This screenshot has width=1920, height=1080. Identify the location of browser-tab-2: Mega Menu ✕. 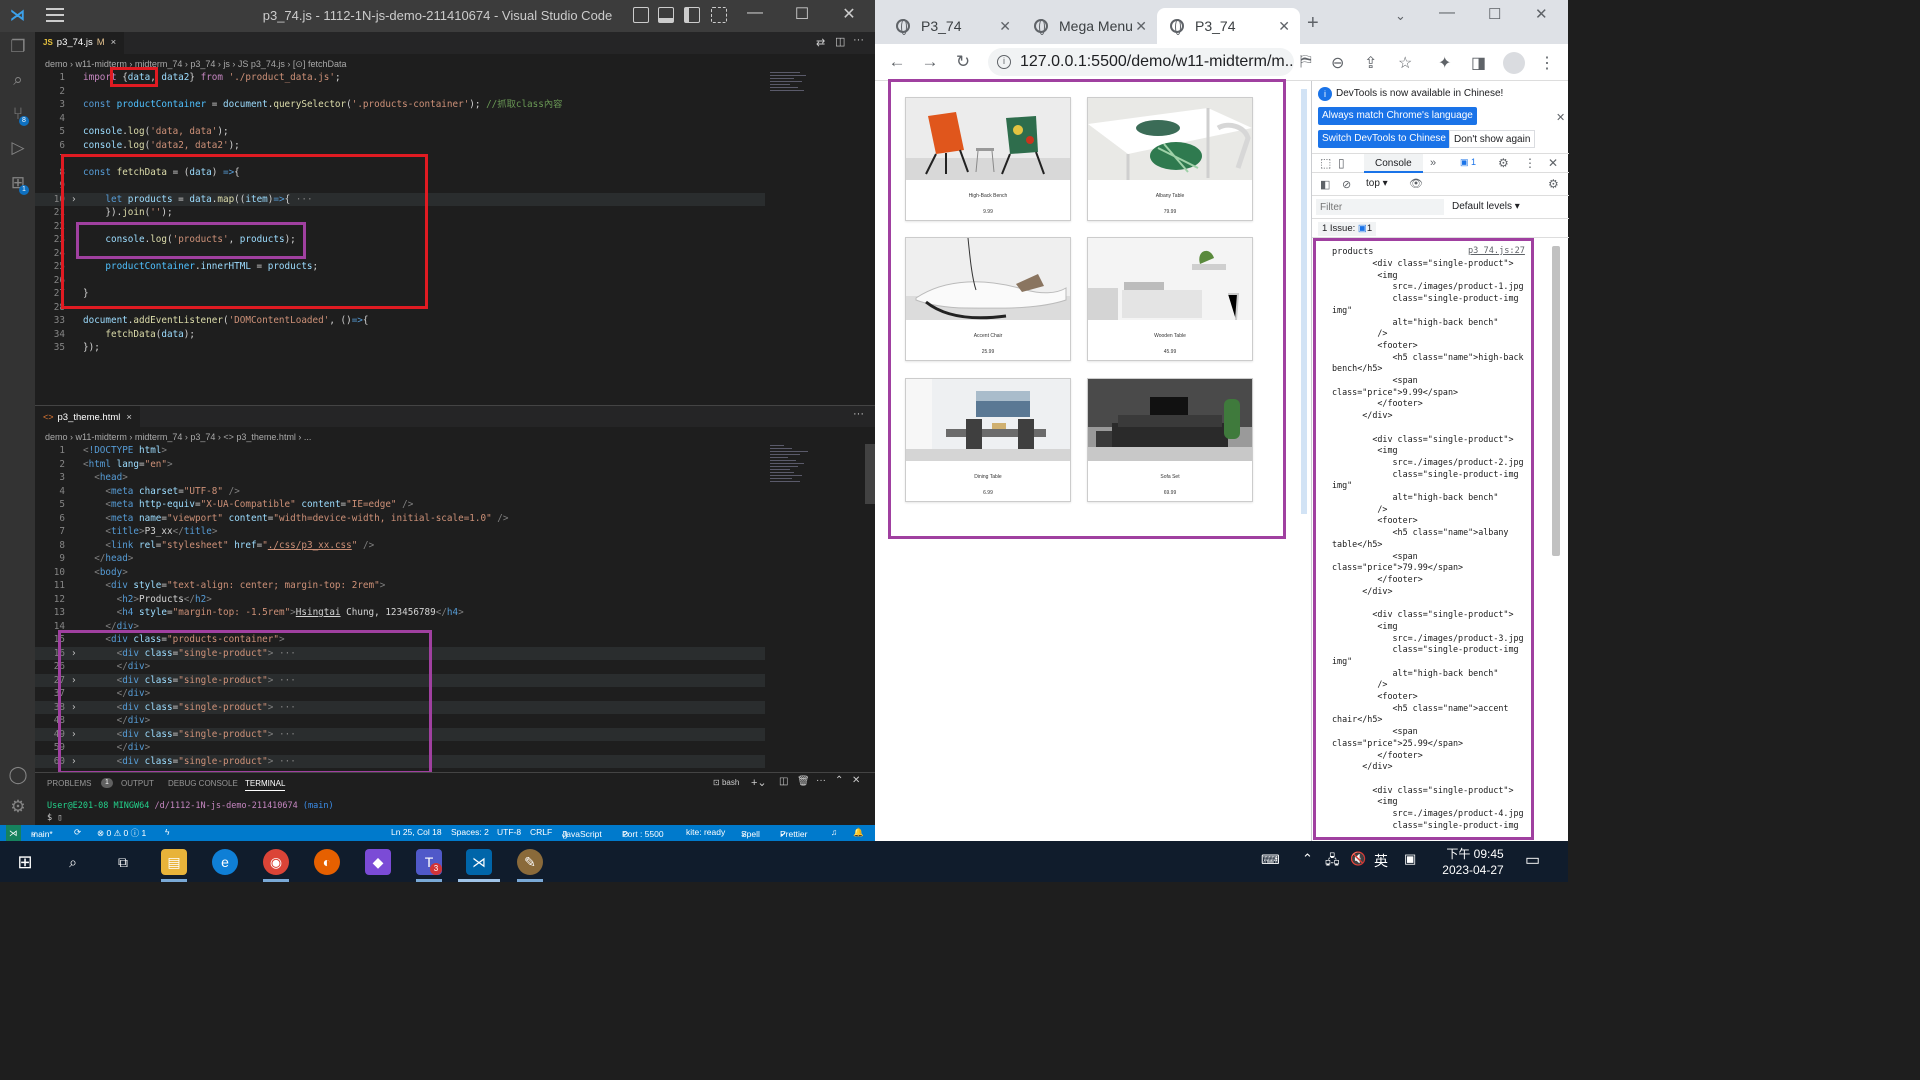
(1089, 26).